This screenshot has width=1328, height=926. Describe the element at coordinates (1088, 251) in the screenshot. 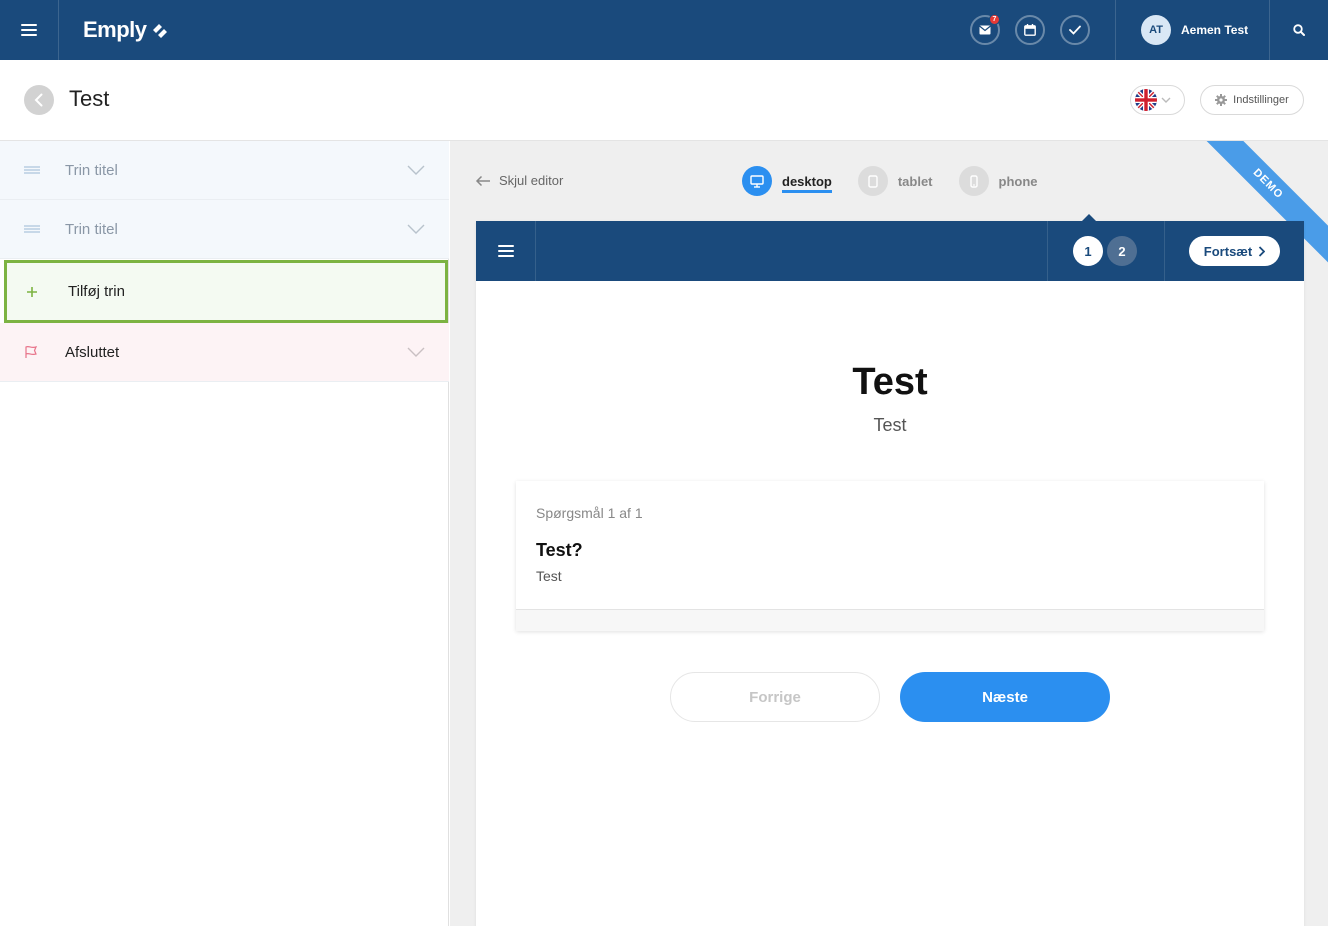

I see `step-number-1: 1` at that location.